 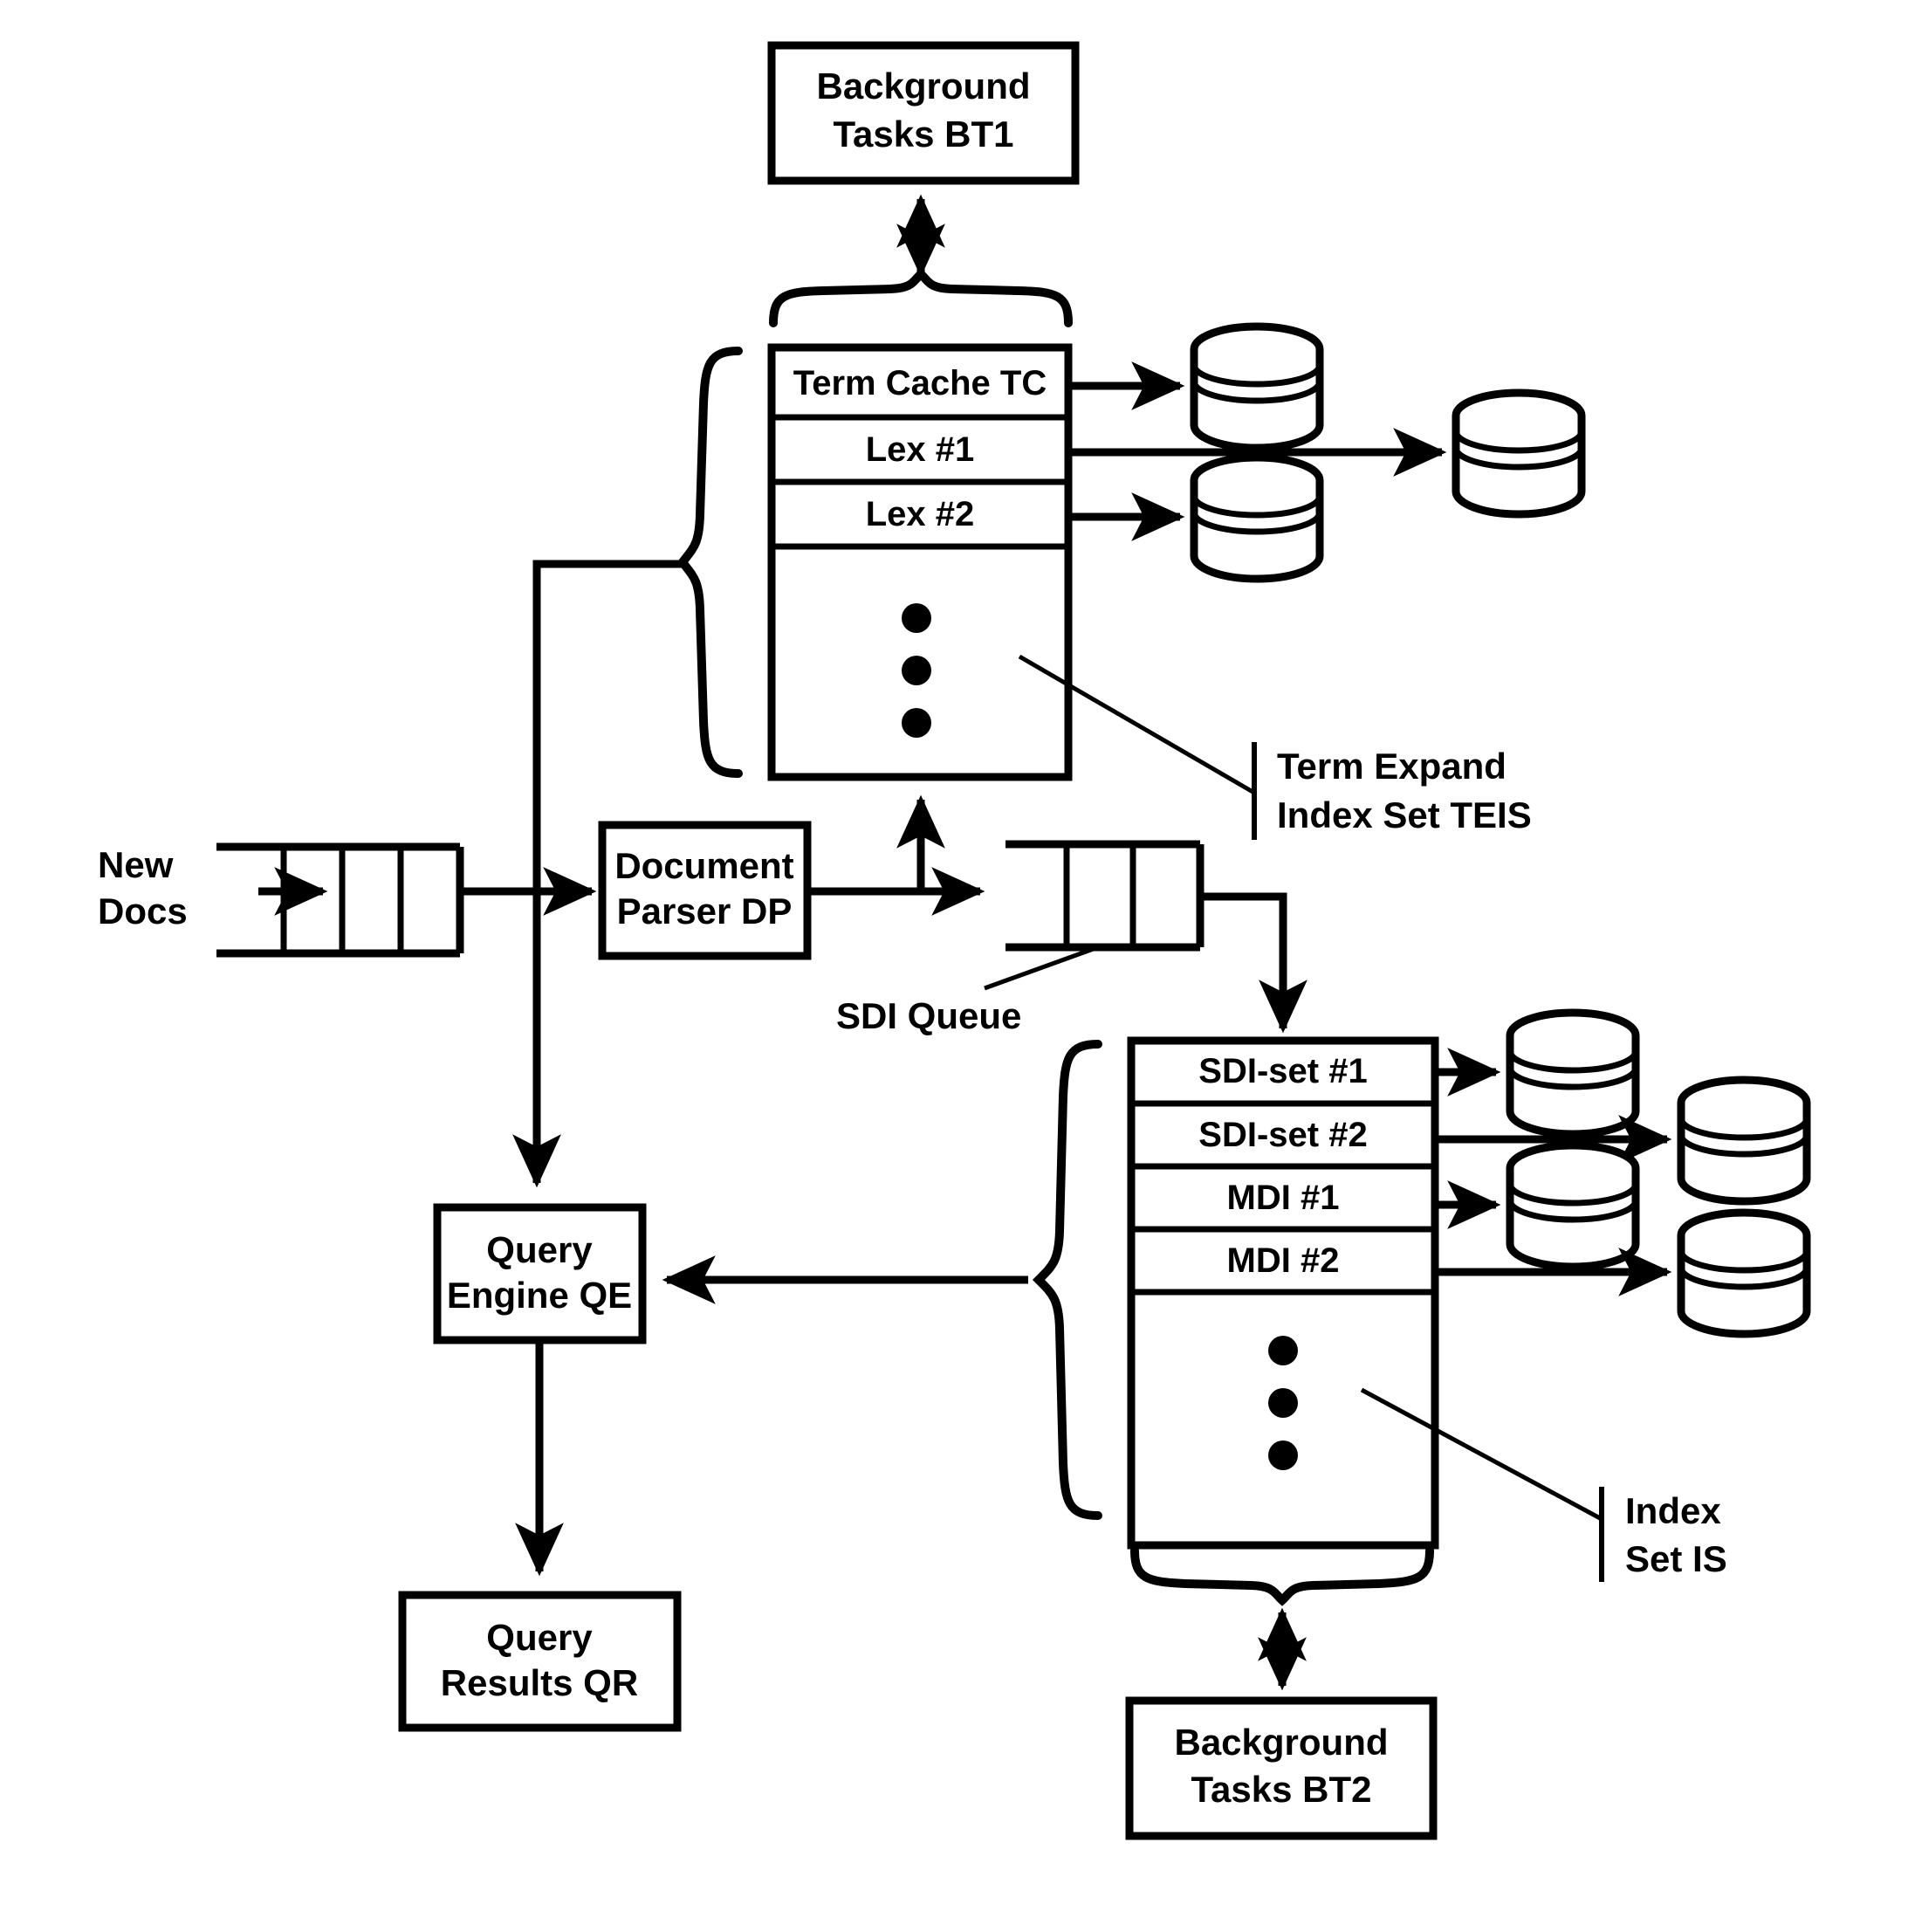 What do you see at coordinates (920, 562) in the screenshot?
I see `teis-container: Term Cache TC Lex #1 Lex #2` at bounding box center [920, 562].